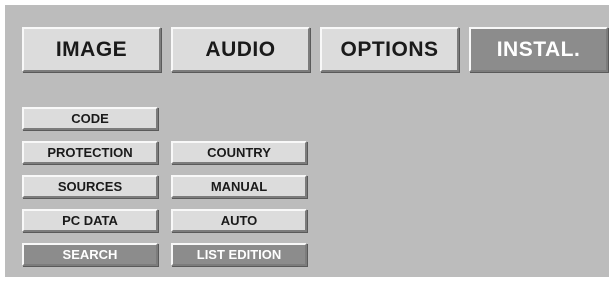 The image size is (614, 282). I want to click on tab-options: OPTIONS, so click(389, 49).